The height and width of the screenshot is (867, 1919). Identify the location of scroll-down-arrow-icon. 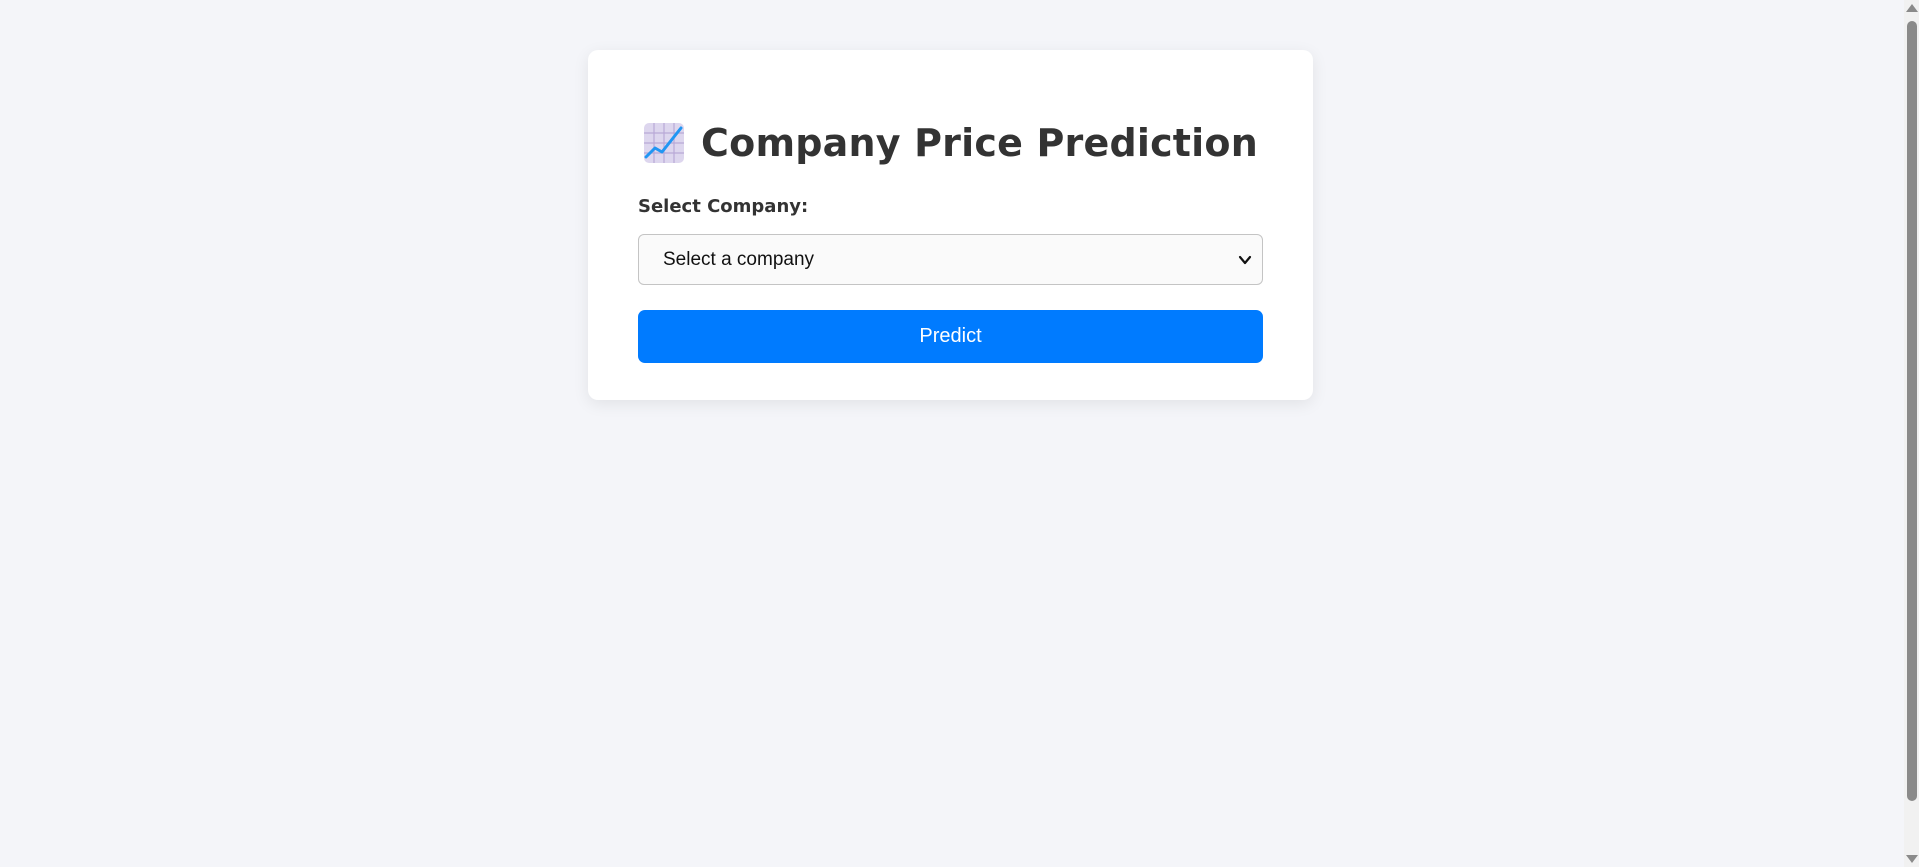
(1912, 859).